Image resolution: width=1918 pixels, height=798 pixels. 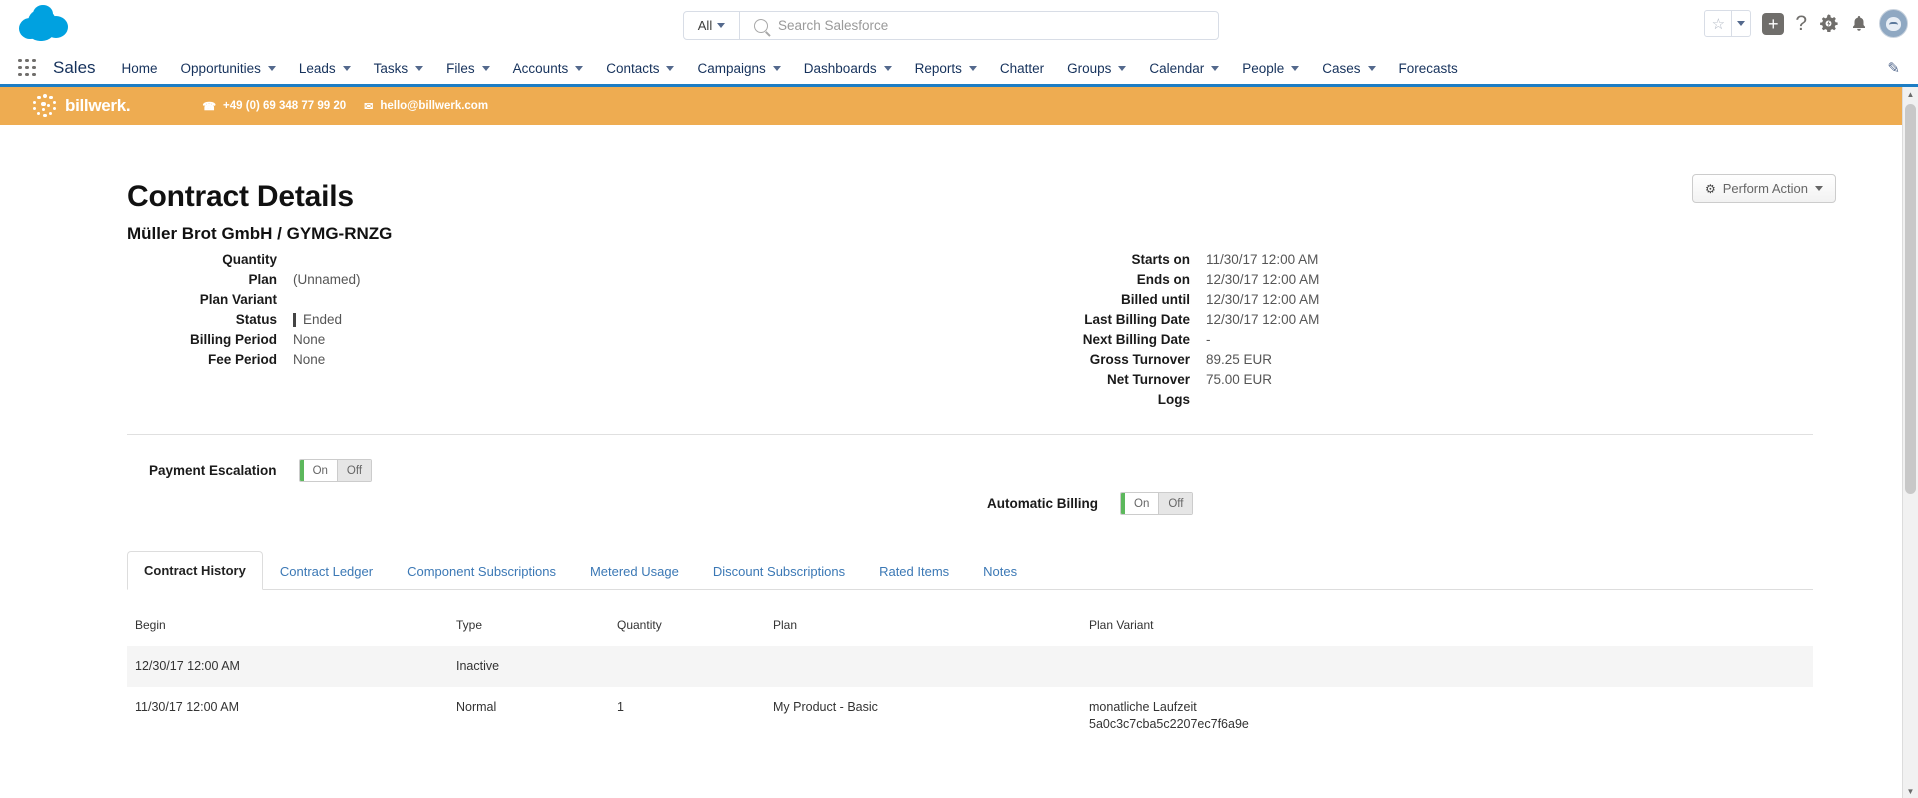 What do you see at coordinates (1447, 666) in the screenshot?
I see `cell-plan-variant` at bounding box center [1447, 666].